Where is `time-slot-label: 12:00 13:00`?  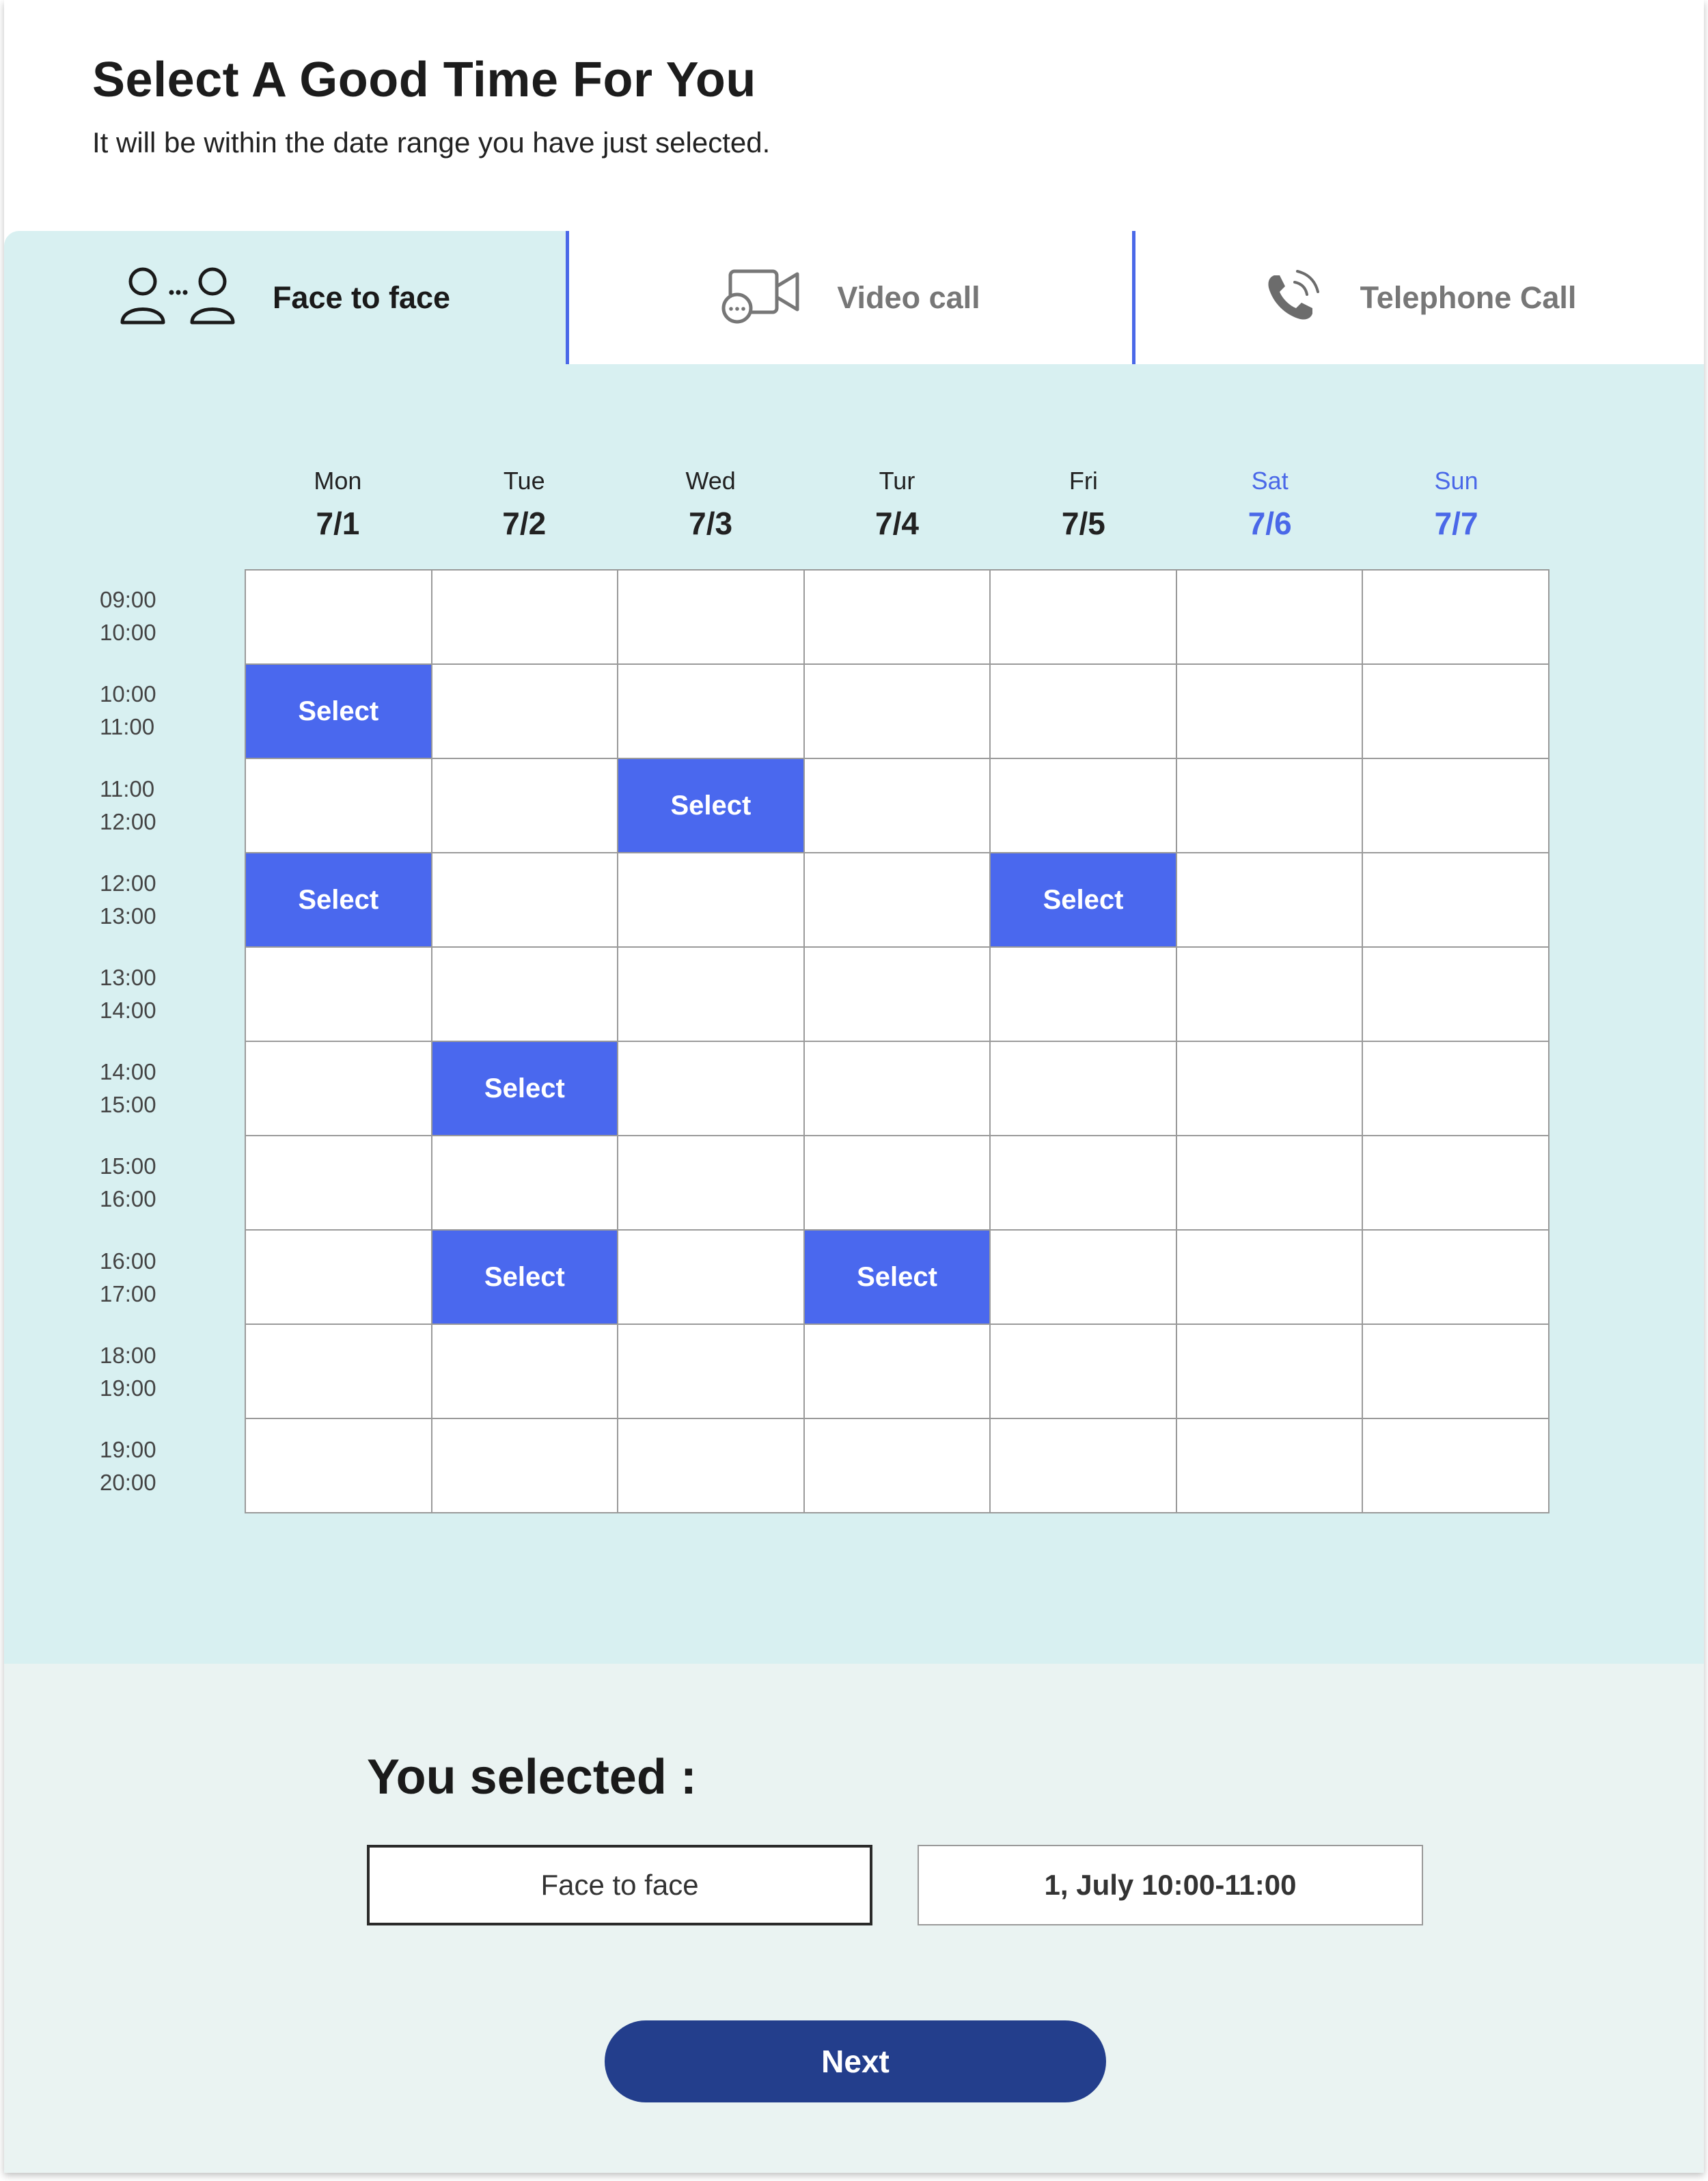 time-slot-label: 12:00 13:00 is located at coordinates (158, 900).